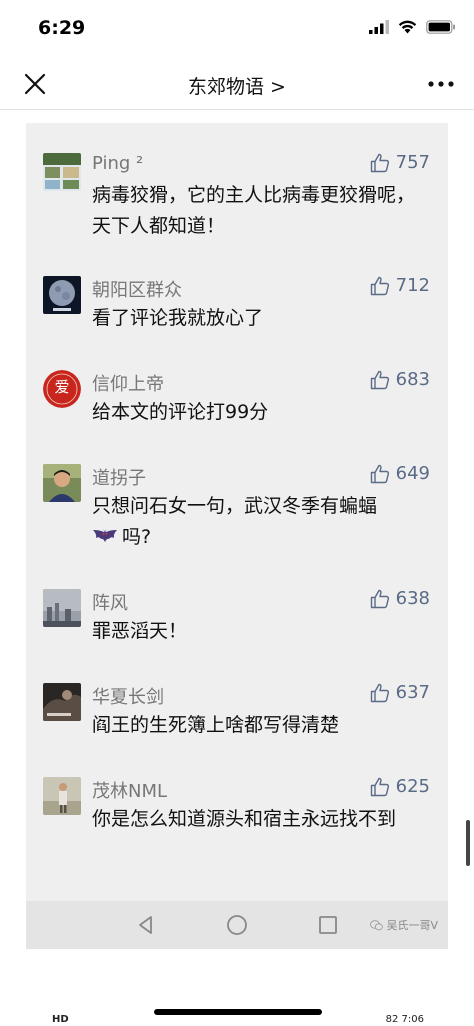  What do you see at coordinates (60, 1019) in the screenshot?
I see `bottom-status-left: HD` at bounding box center [60, 1019].